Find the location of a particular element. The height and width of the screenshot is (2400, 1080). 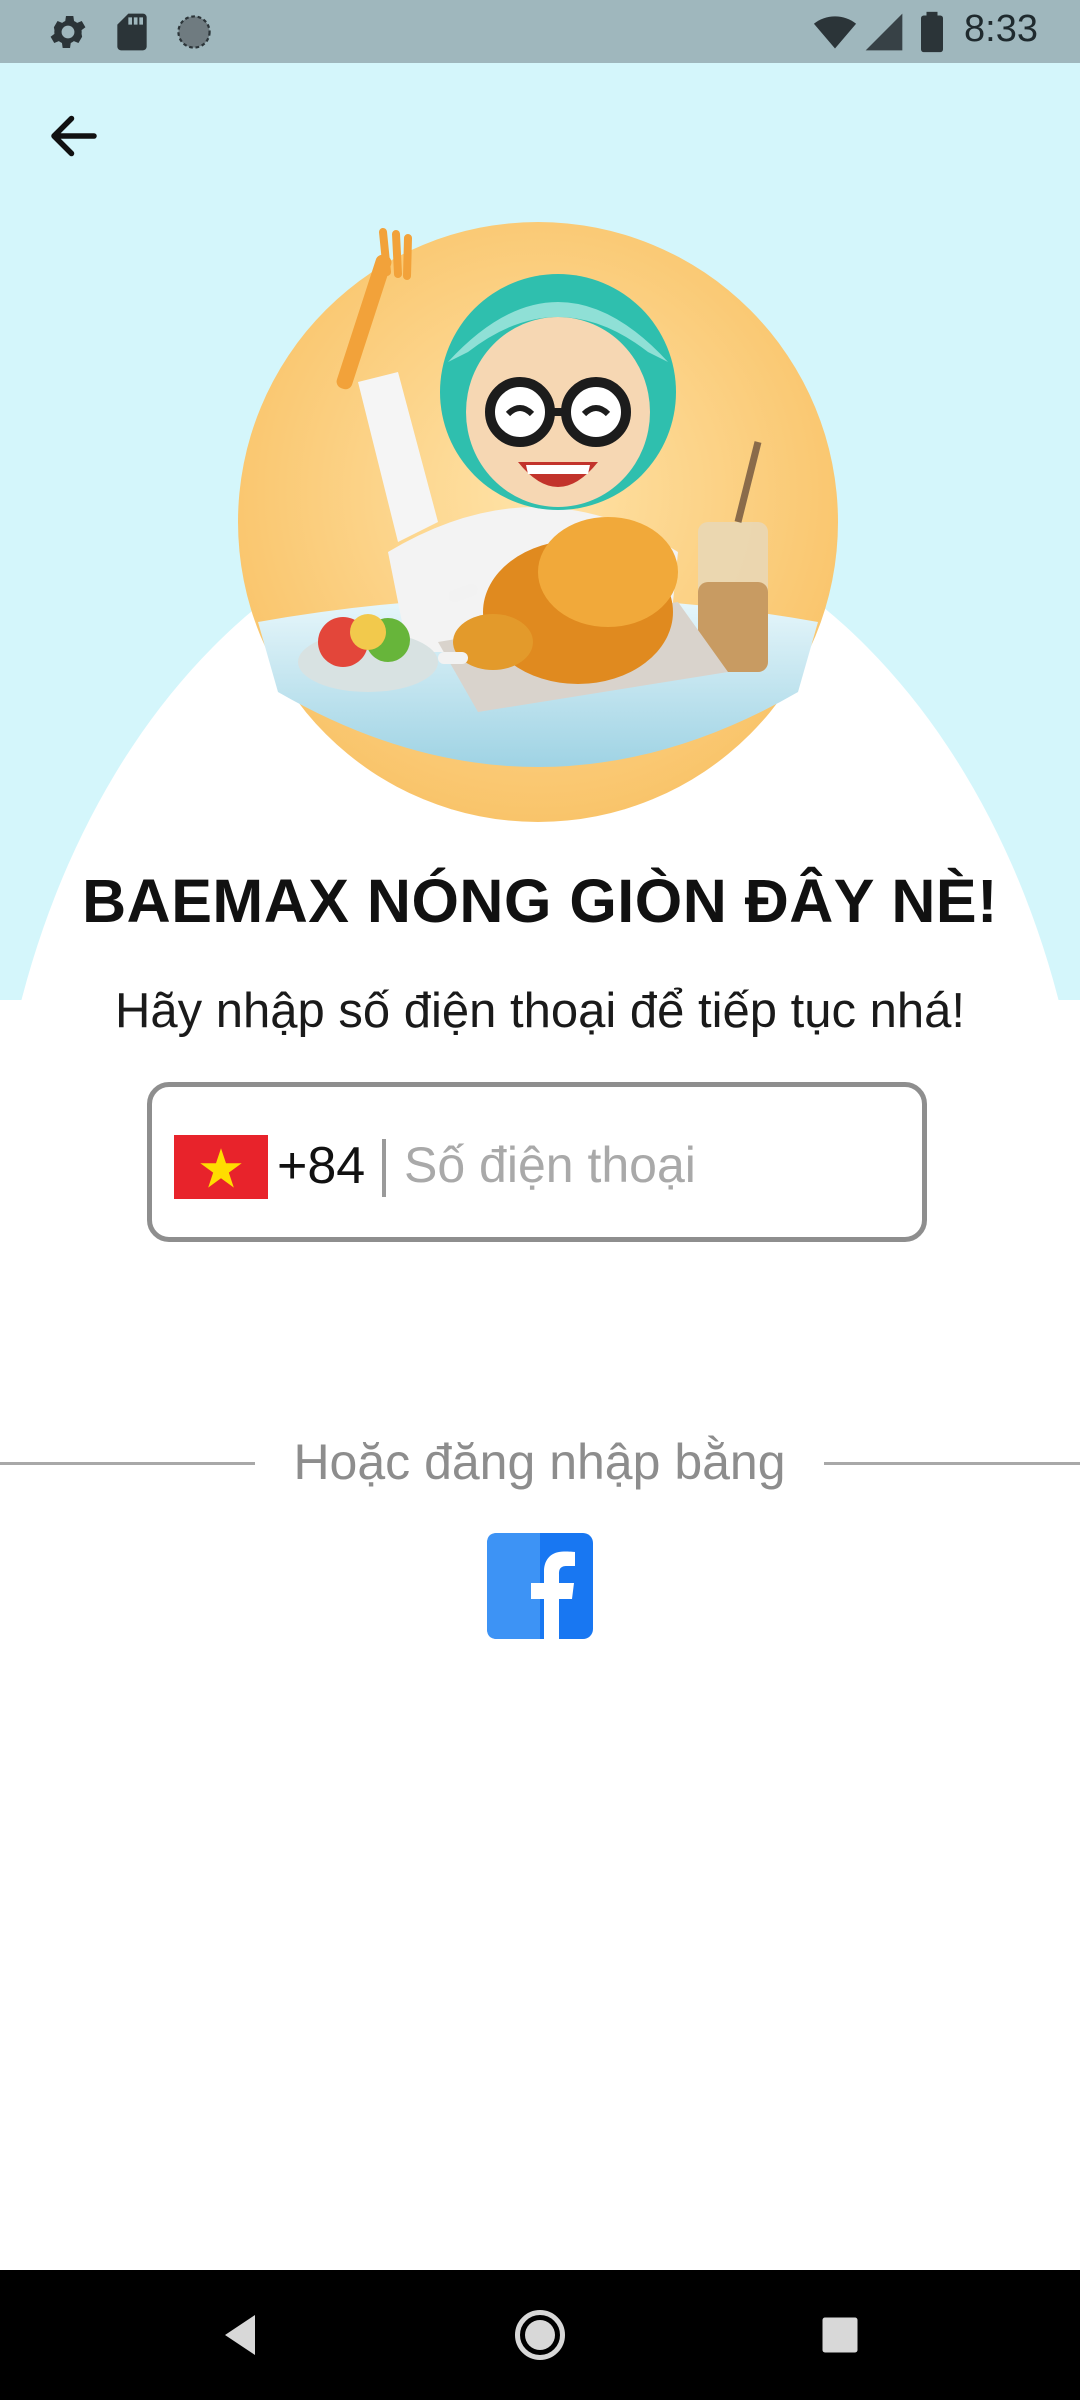

arrow-left-icon is located at coordinates (74, 136).